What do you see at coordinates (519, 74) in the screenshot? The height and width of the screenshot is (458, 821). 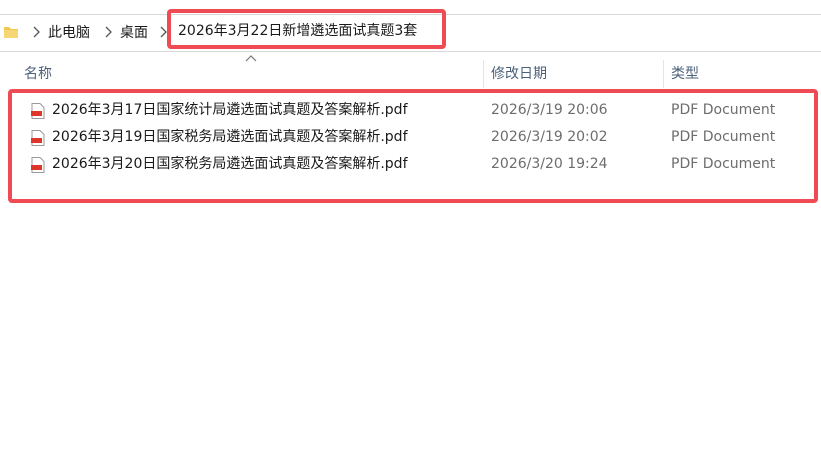 I see `column-header-modified: 修改日期` at bounding box center [519, 74].